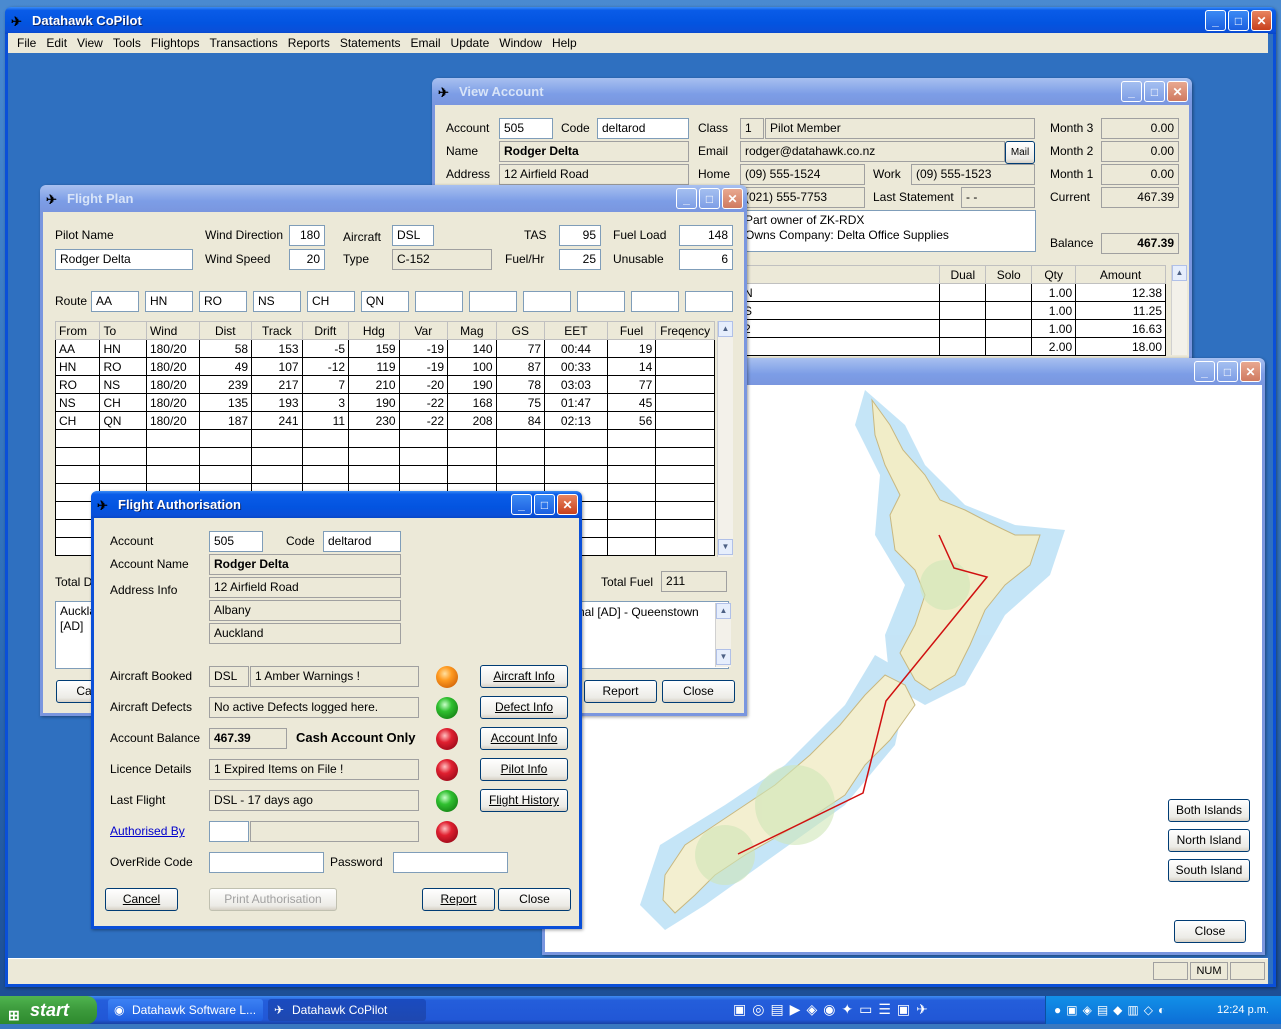 This screenshot has height=1029, width=1281. Describe the element at coordinates (277, 301) in the screenshot. I see `route-waypoint-field: NS` at that location.